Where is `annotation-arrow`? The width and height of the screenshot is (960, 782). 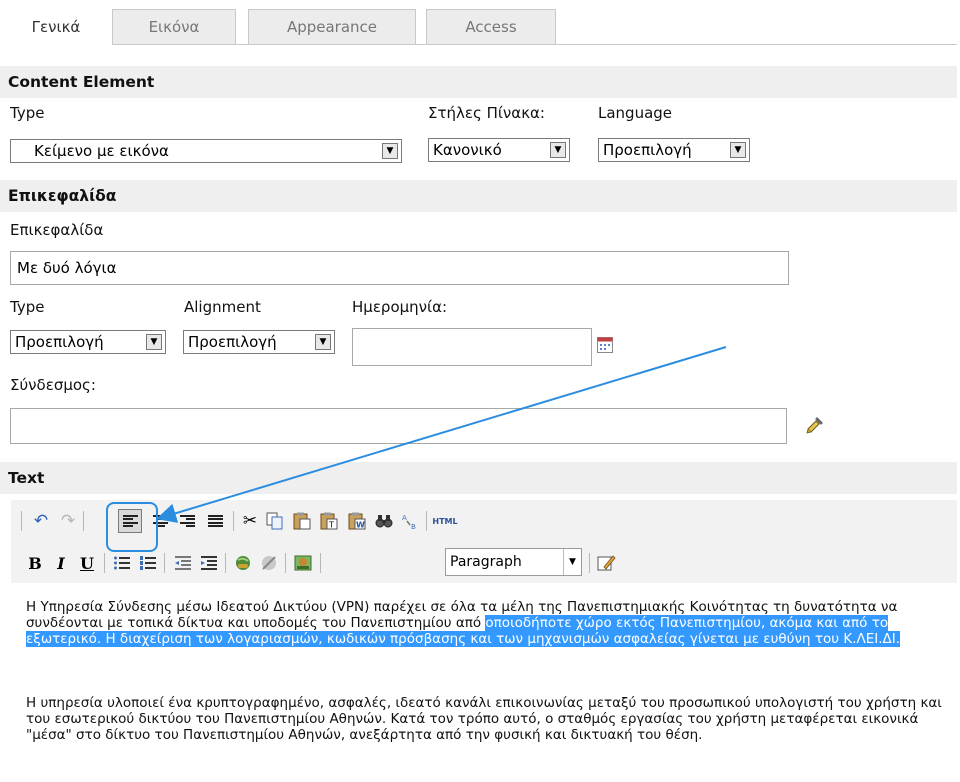 annotation-arrow is located at coordinates (441, 434).